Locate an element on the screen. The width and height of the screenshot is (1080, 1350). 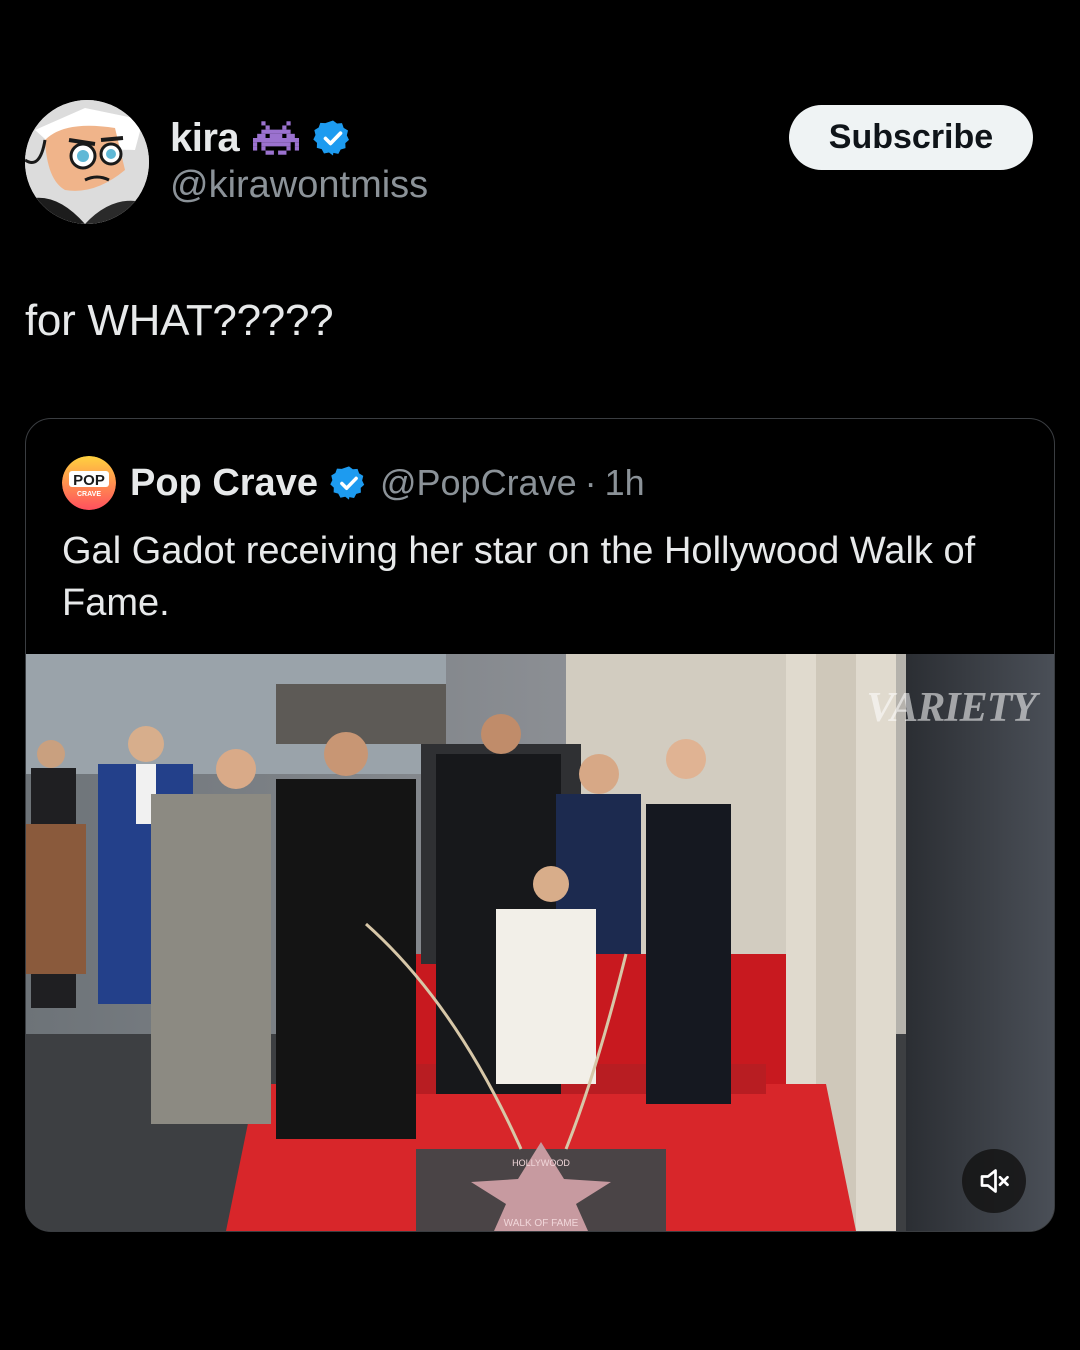
quoted-avatar-logo-top: POP is located at coordinates (89, 480).